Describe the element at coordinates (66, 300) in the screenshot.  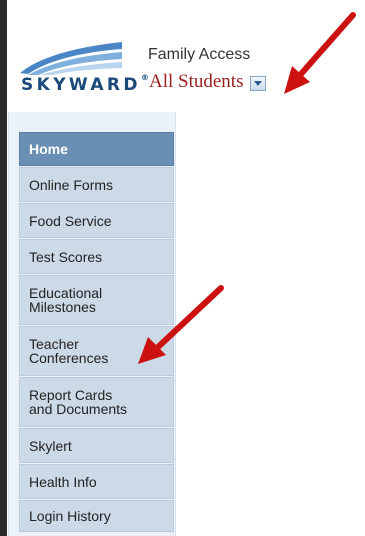
I see `sidebar-item-label: Educational Milestones` at that location.